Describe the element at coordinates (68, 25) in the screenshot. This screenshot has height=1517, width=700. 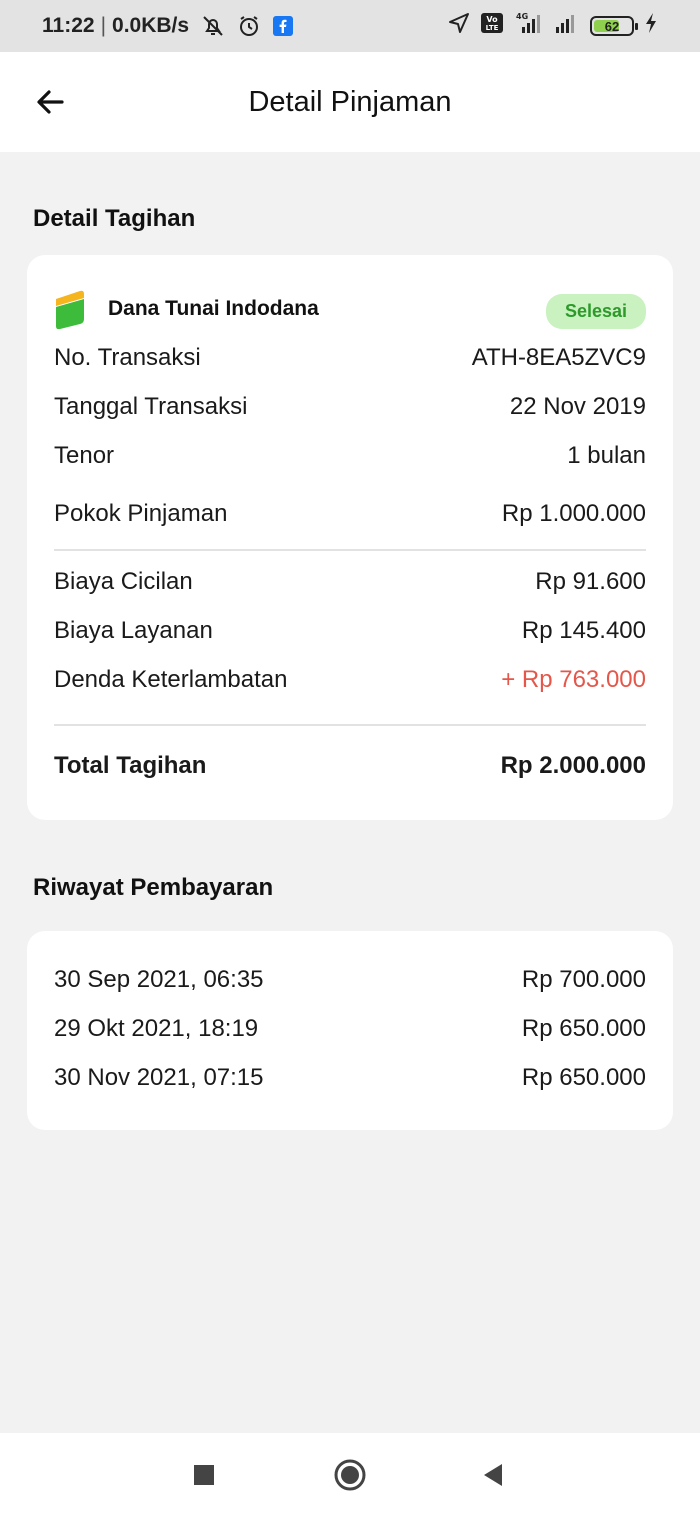
I see `status-time: 11:22` at that location.